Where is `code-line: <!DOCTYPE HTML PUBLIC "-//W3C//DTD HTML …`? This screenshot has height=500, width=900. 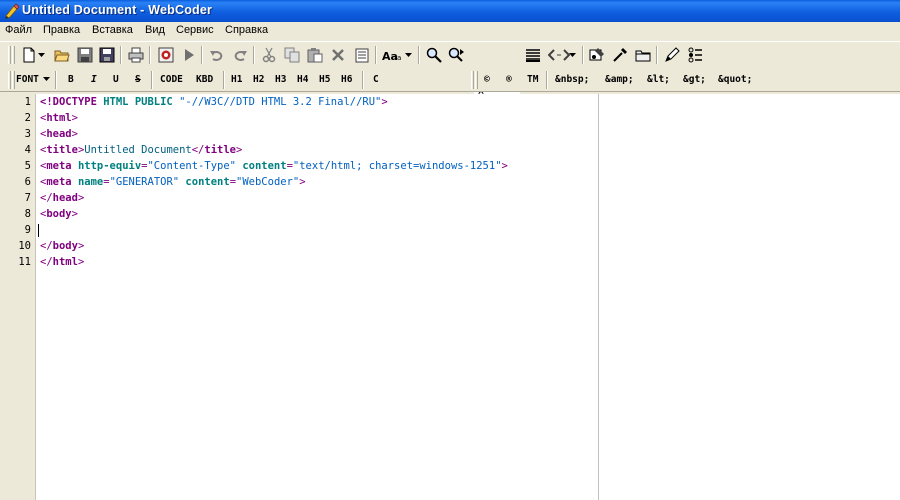 code-line: <!DOCTYPE HTML PUBLIC "-//W3C//DTD HTML … is located at coordinates (214, 102).